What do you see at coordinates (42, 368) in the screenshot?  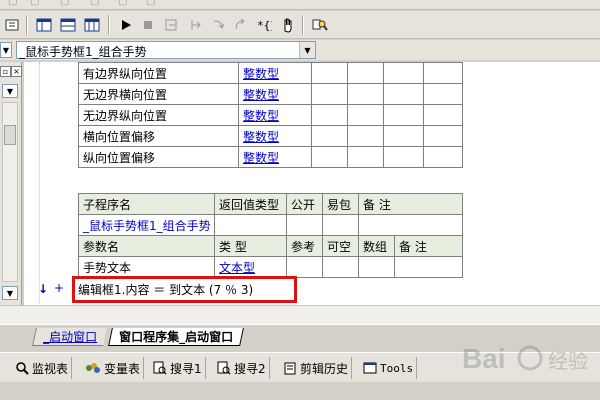 I see `watch-list-button: 监视表` at bounding box center [42, 368].